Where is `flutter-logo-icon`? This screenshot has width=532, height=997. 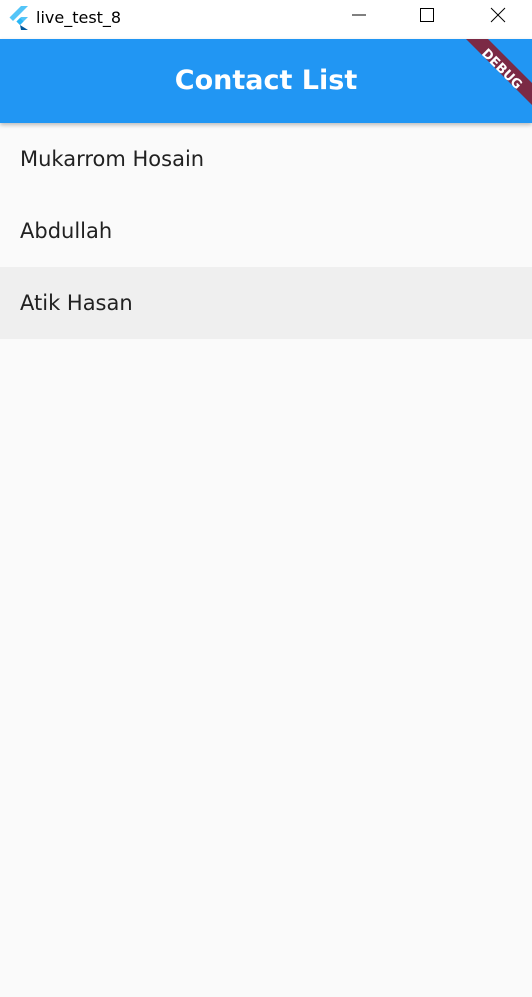
flutter-logo-icon is located at coordinates (19, 18).